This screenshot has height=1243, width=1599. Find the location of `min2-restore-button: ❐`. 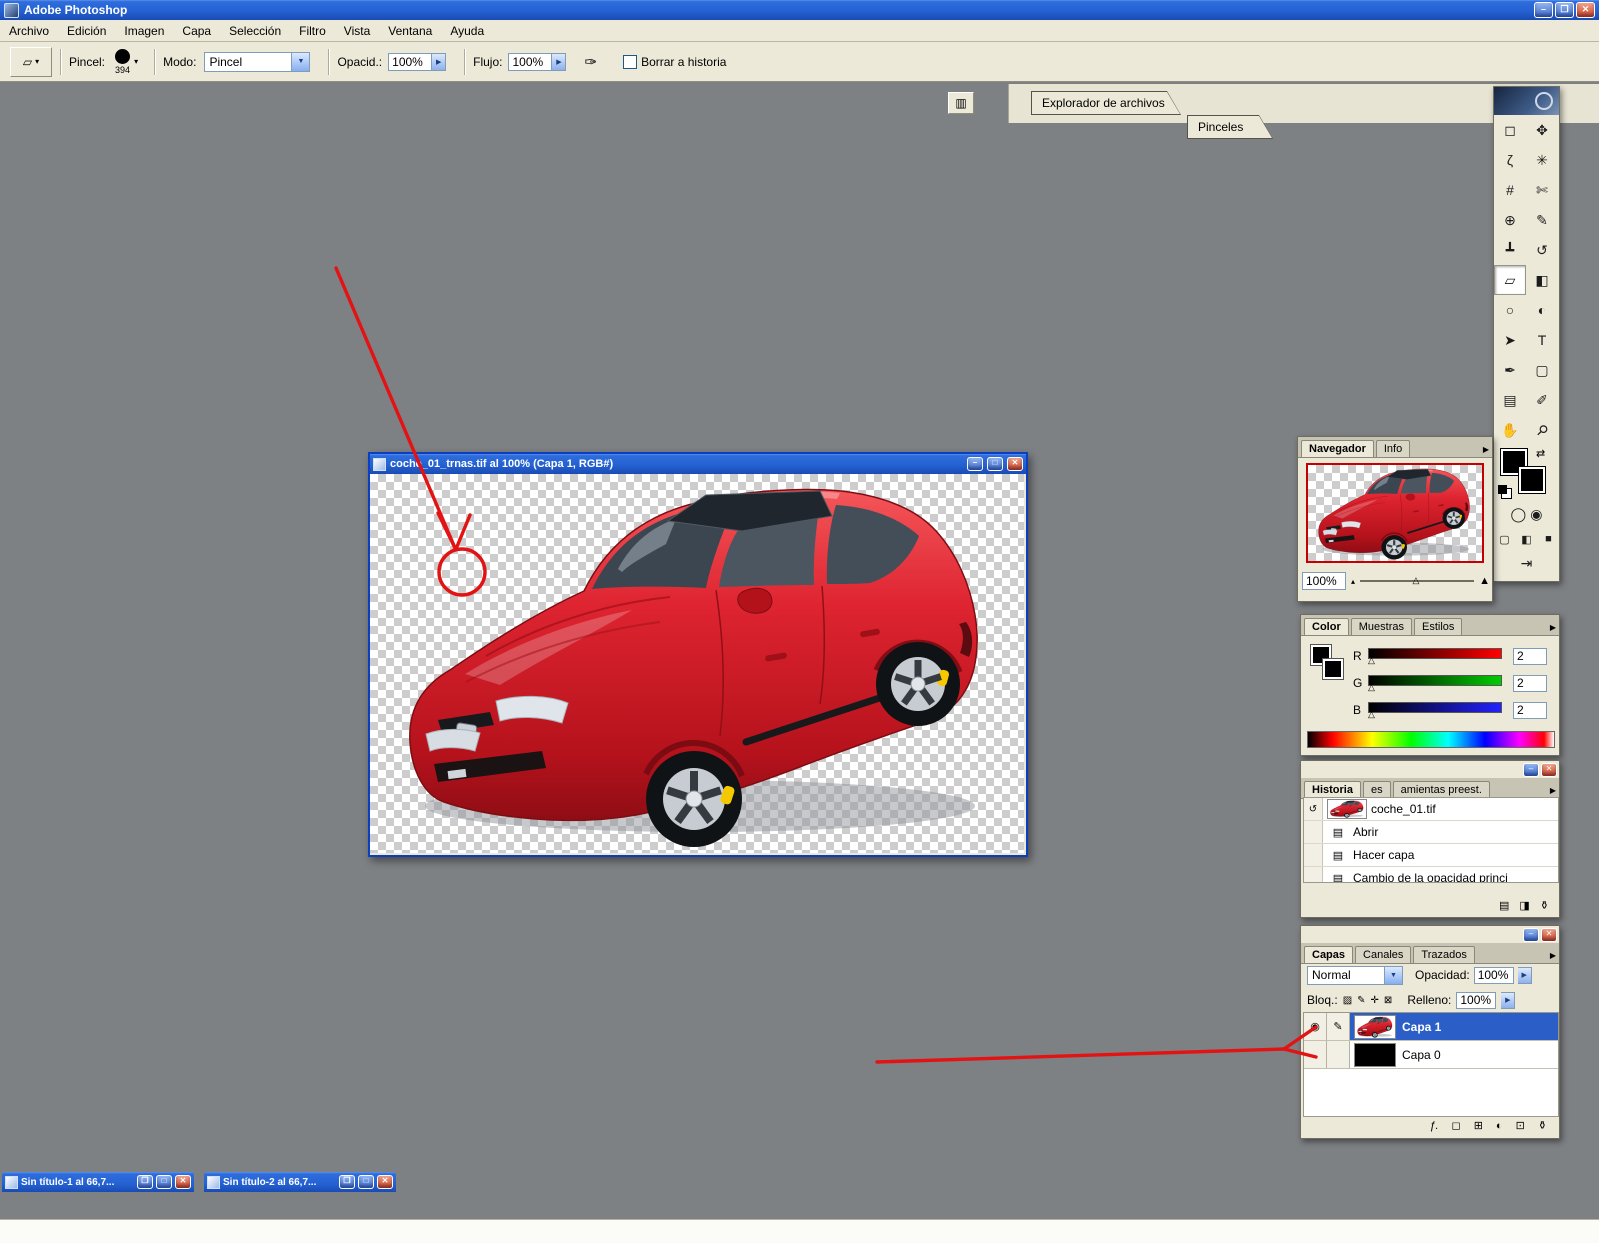

min2-restore-button: ❐ is located at coordinates (347, 1182).